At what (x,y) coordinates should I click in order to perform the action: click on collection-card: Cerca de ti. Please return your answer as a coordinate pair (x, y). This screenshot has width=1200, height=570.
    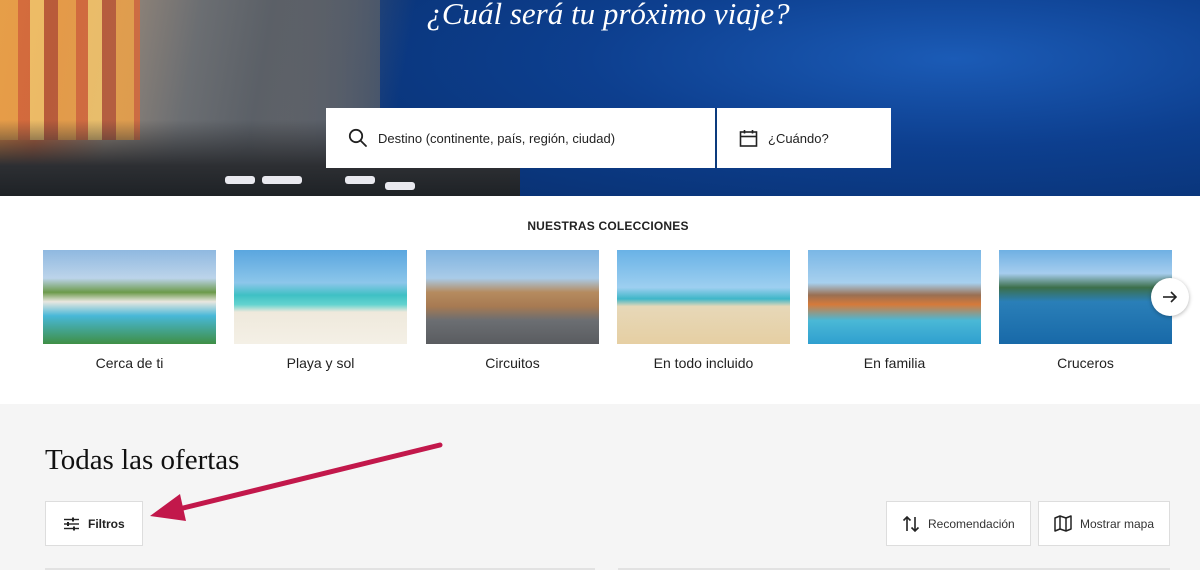
    Looking at the image, I should click on (129, 310).